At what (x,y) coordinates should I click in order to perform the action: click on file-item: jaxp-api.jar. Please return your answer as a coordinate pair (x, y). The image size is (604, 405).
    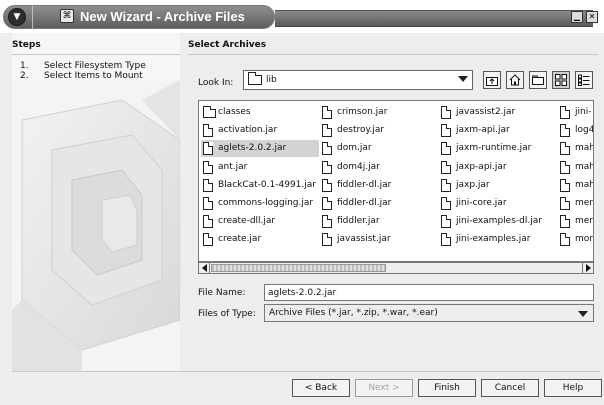
    Looking at the image, I should click on (498, 167).